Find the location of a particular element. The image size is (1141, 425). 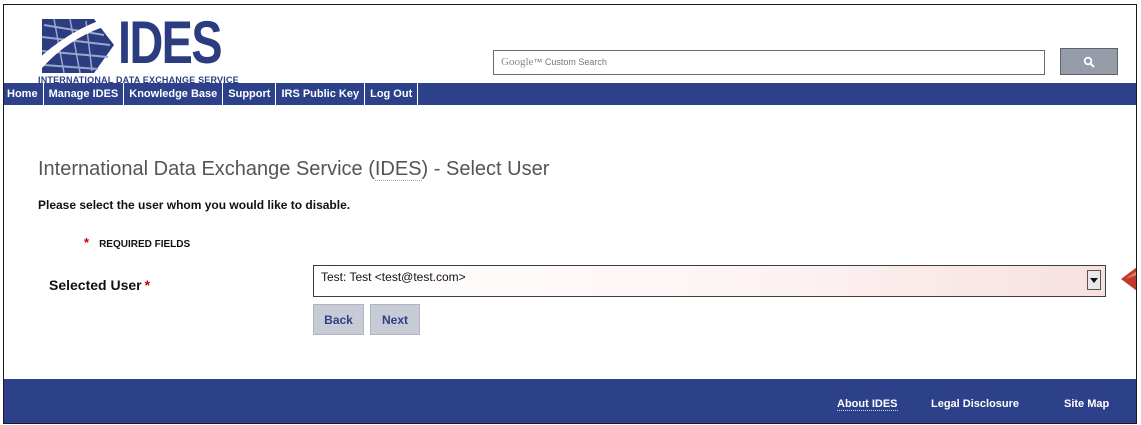

required-fields-note: * REQUIRED FIELDS is located at coordinates (137, 242).